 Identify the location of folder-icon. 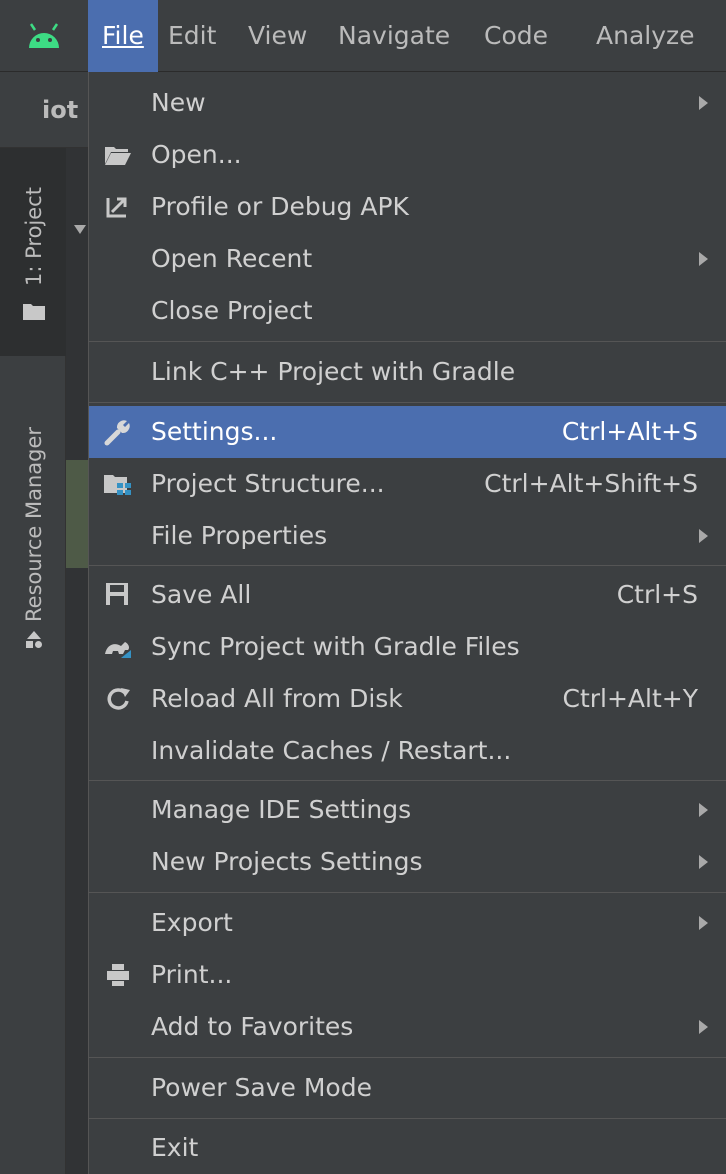
(34, 312).